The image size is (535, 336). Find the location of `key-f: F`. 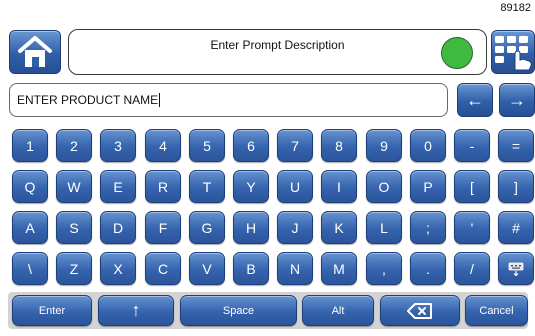

key-f: F is located at coordinates (163, 227).